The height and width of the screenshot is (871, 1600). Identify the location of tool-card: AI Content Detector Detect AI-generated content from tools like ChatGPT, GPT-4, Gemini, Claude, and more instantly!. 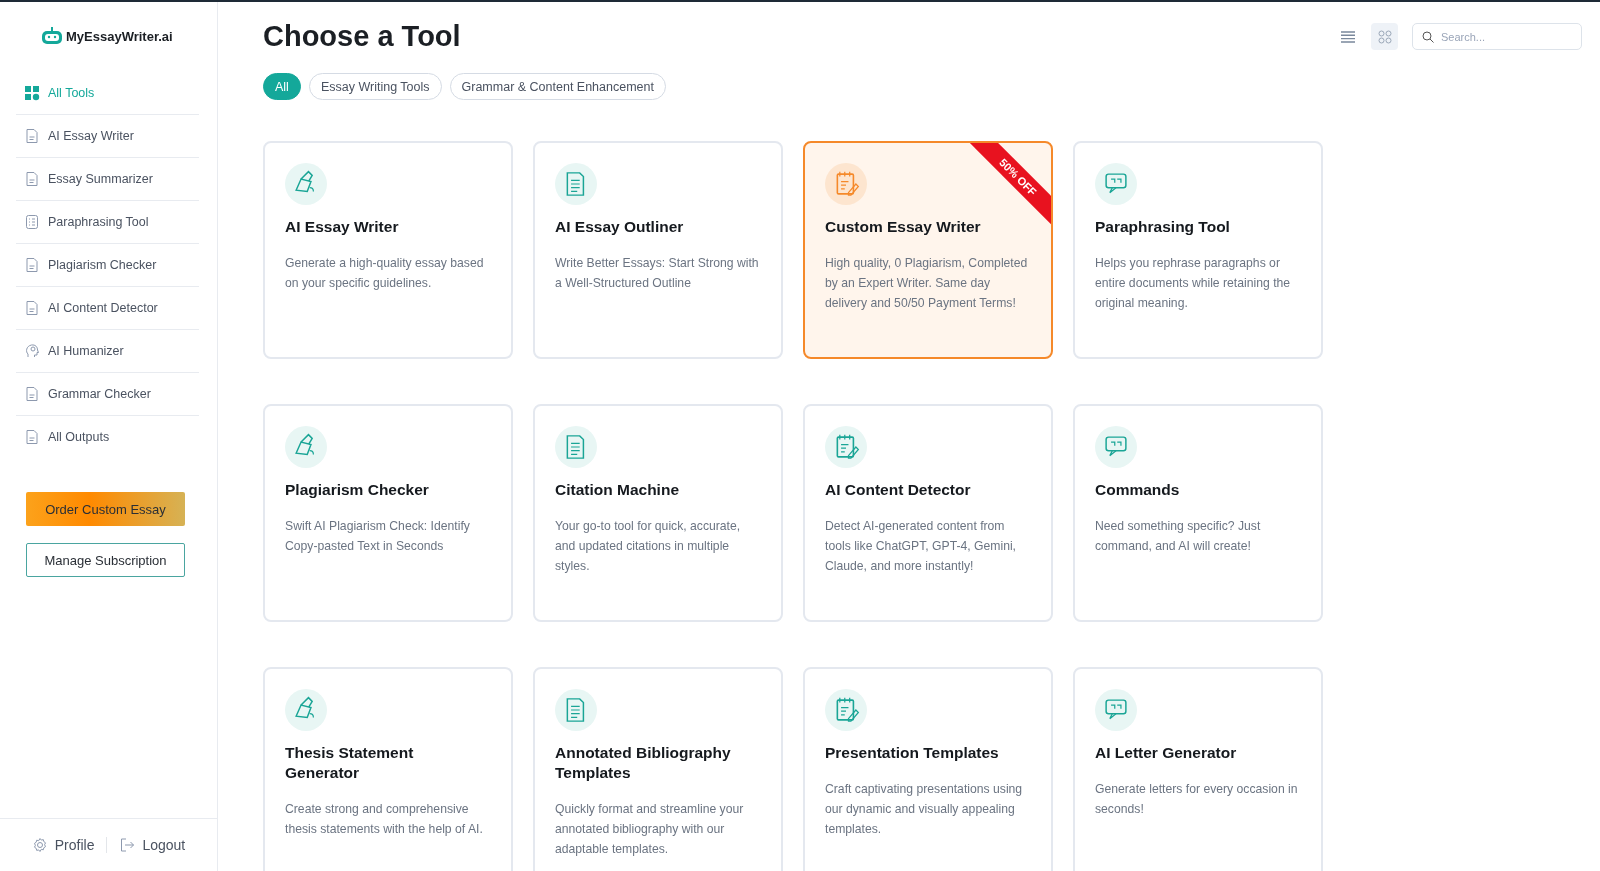
(928, 513).